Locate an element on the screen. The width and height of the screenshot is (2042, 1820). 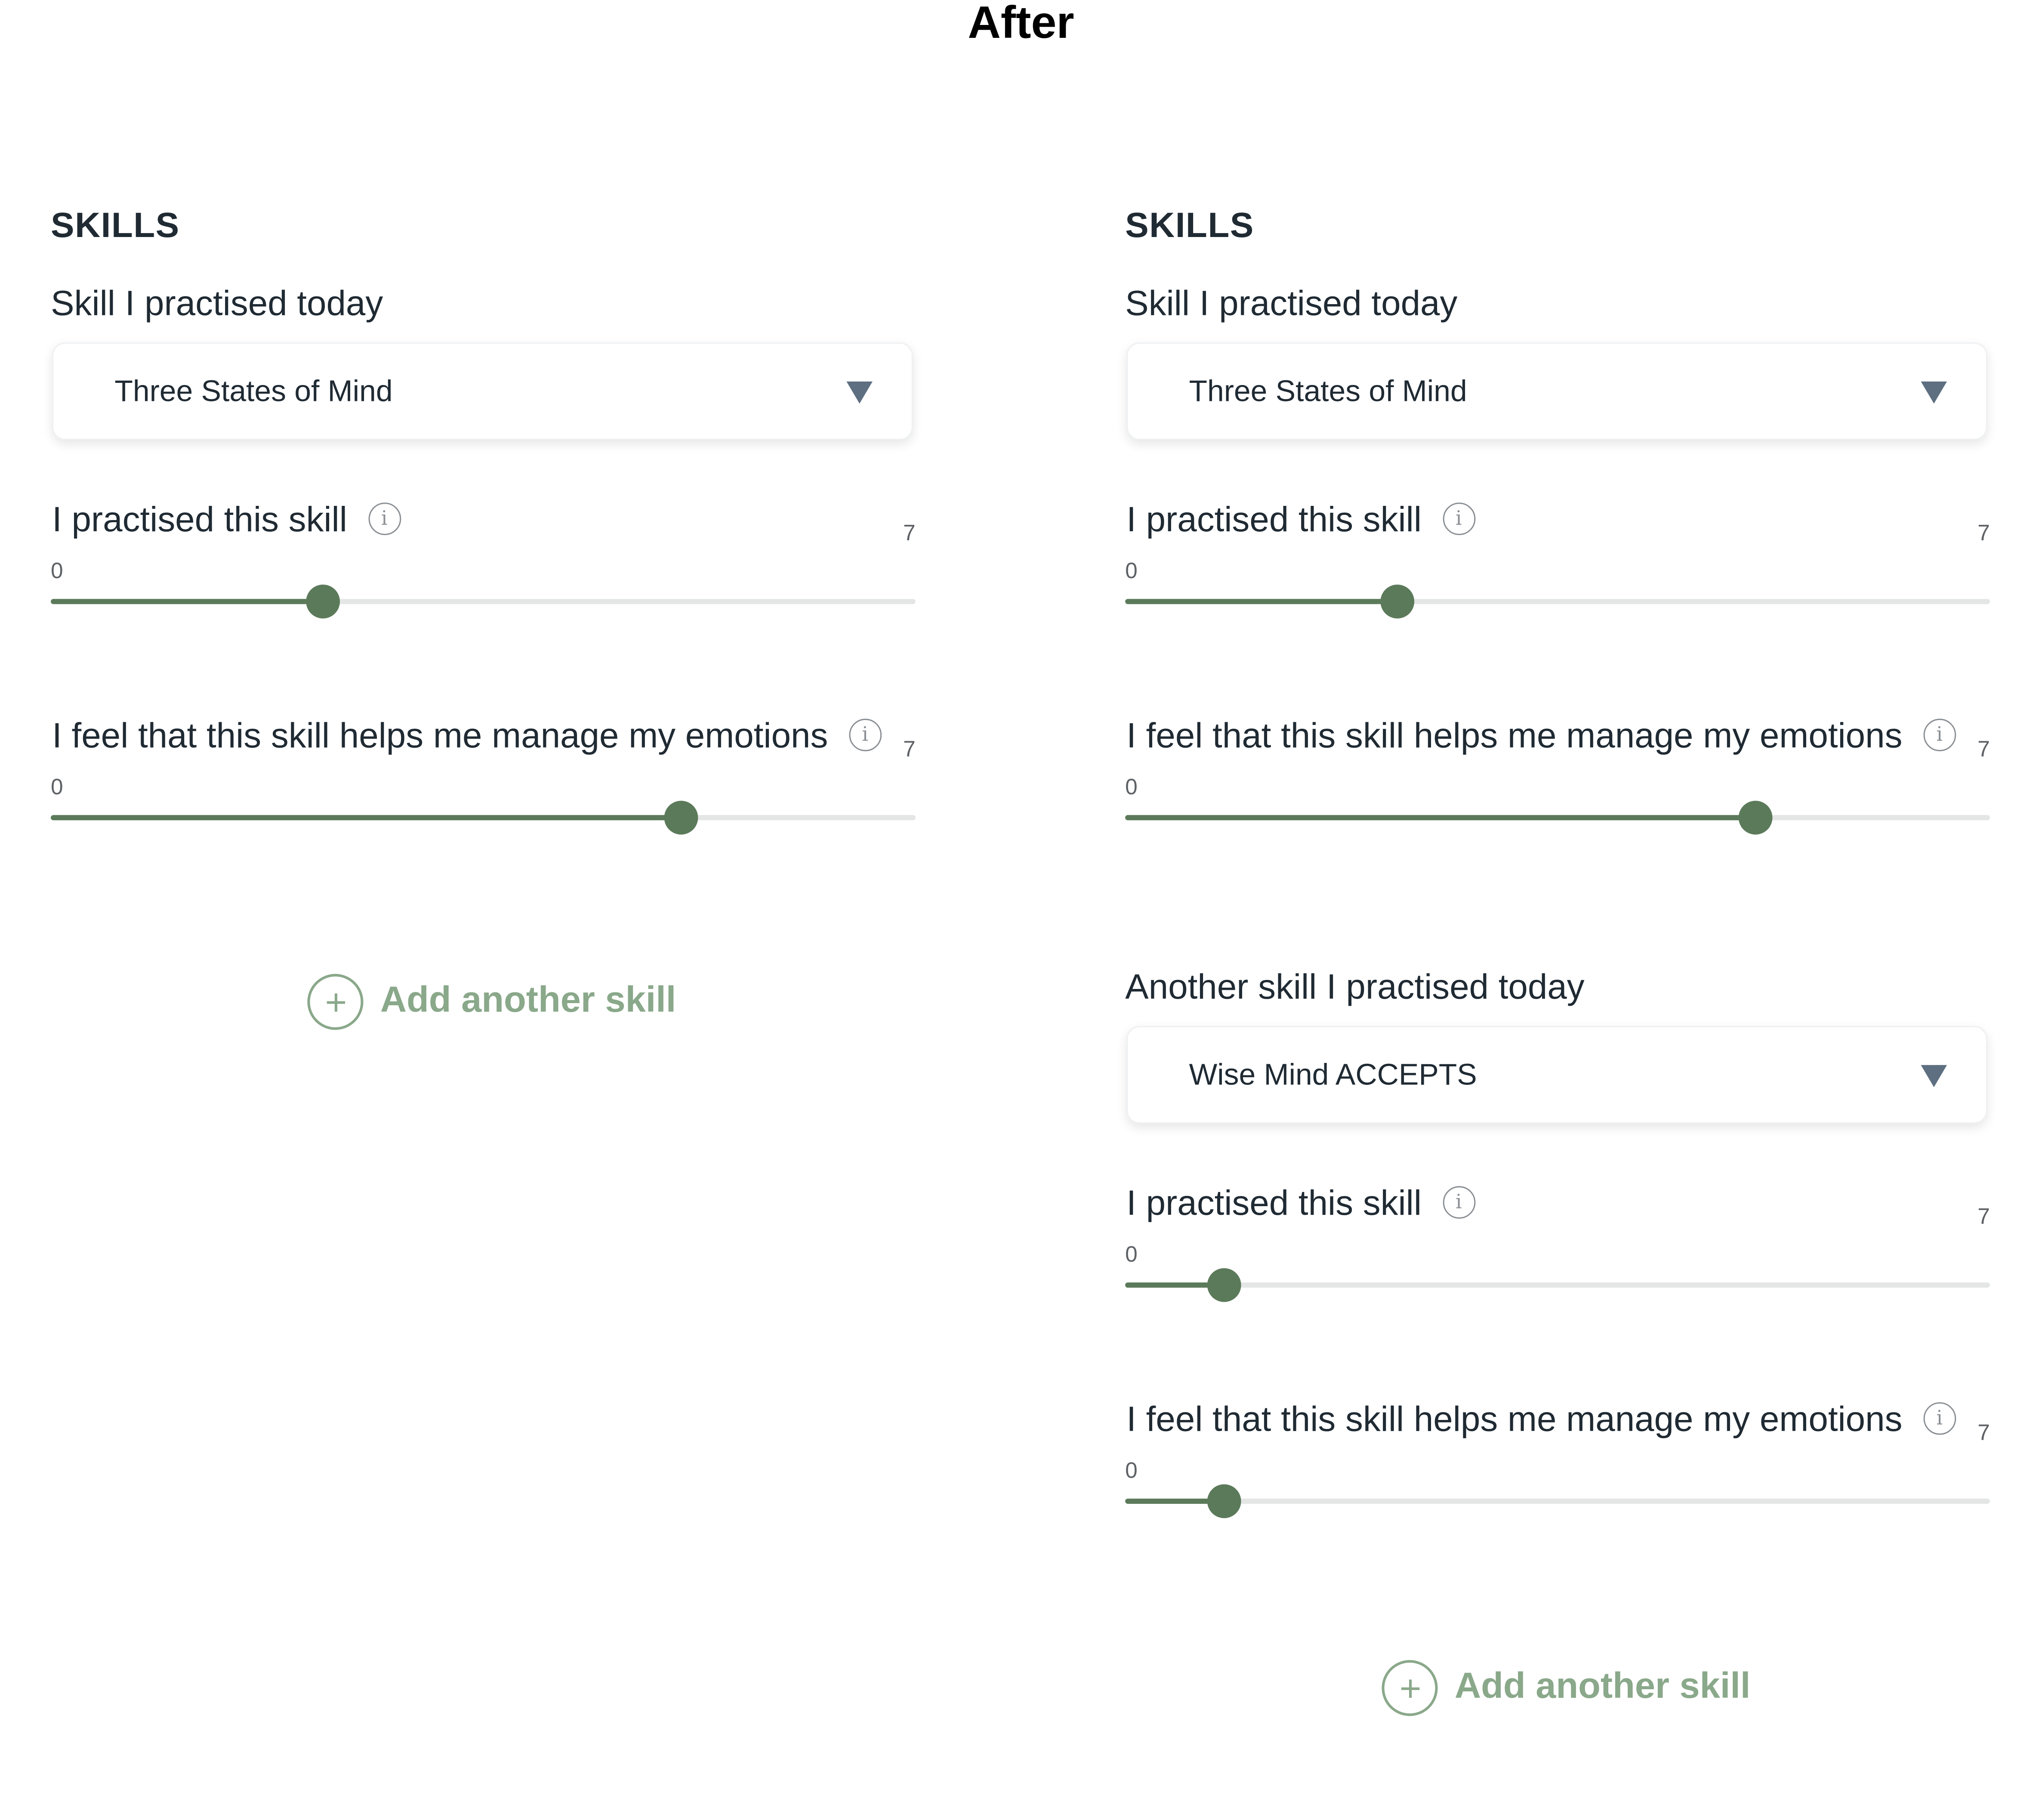
dropdown-selected-value: Wise Mind ACCEPTS is located at coordinates (1333, 1074).